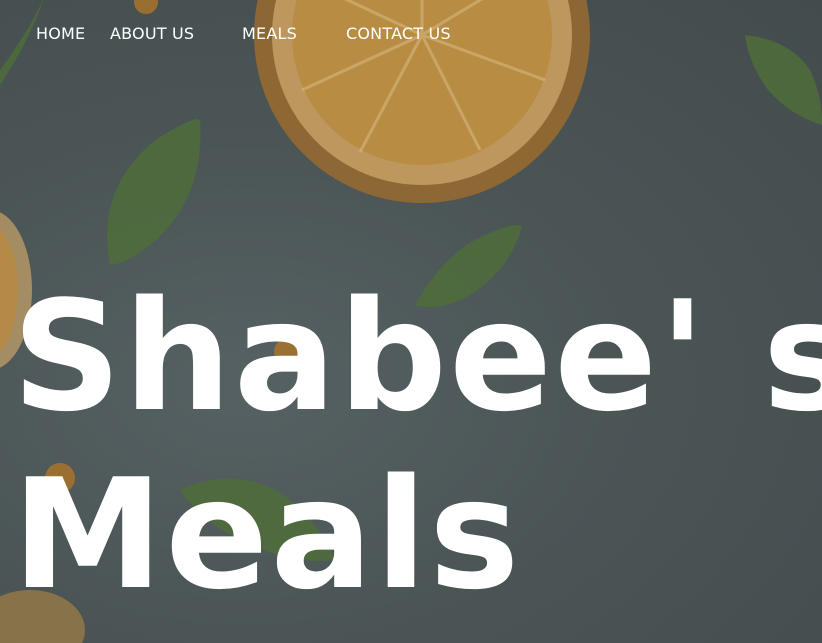  What do you see at coordinates (60, 33) in the screenshot?
I see `nav-link-home: HOME` at bounding box center [60, 33].